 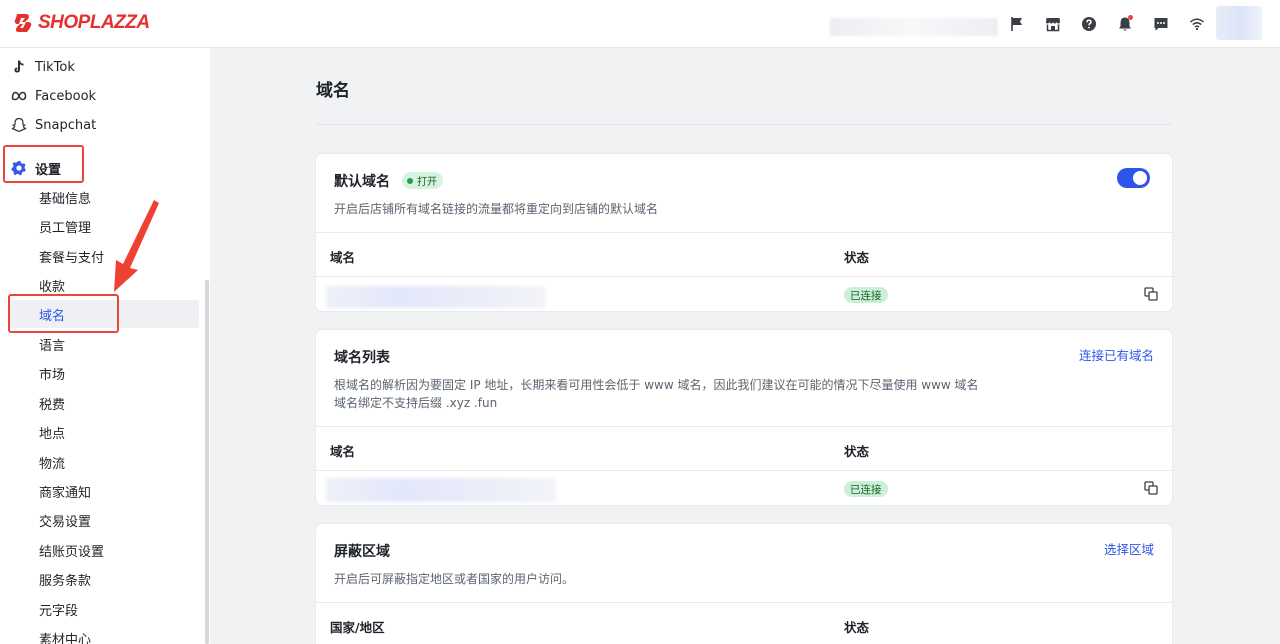 I want to click on sidebar-sub-item: 套餐与支付, so click(x=100, y=256).